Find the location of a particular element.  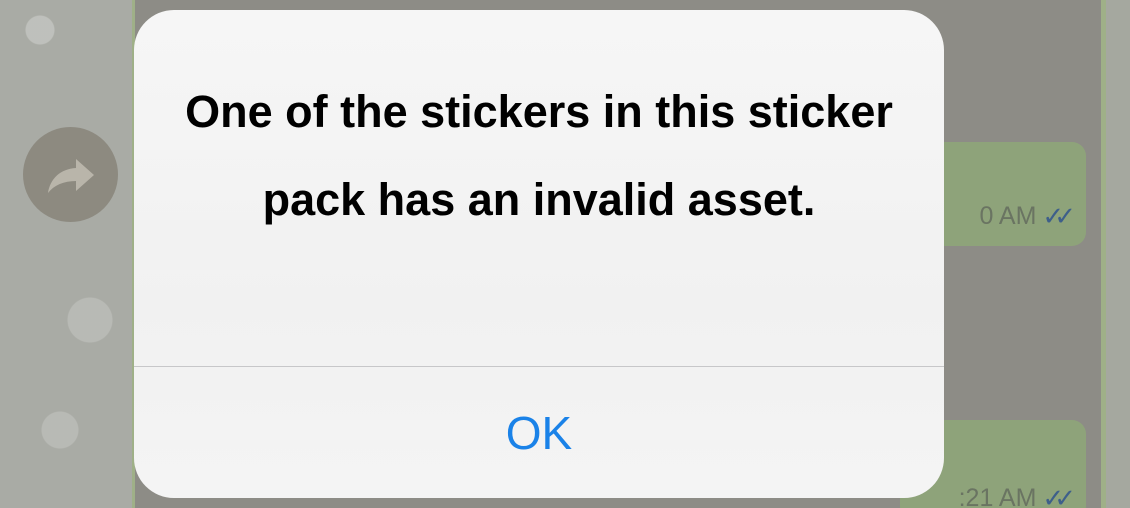

message-meta: :21 AM ✓✓ is located at coordinates (1017, 495).